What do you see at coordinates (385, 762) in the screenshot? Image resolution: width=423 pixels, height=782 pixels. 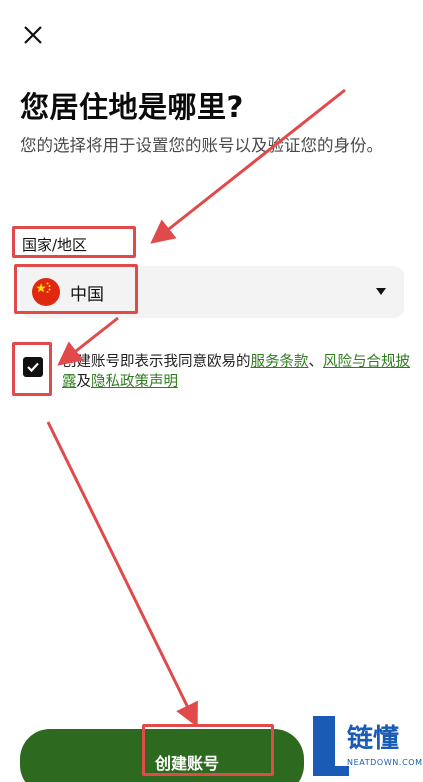 I see `watermark-site: NEATDOWN.COM` at bounding box center [385, 762].